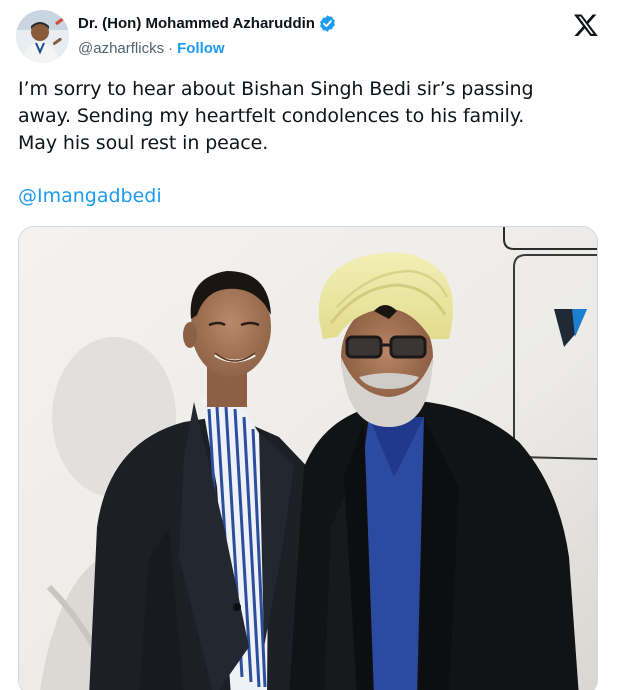 The height and width of the screenshot is (690, 617). I want to click on x-logo-icon, so click(586, 25).